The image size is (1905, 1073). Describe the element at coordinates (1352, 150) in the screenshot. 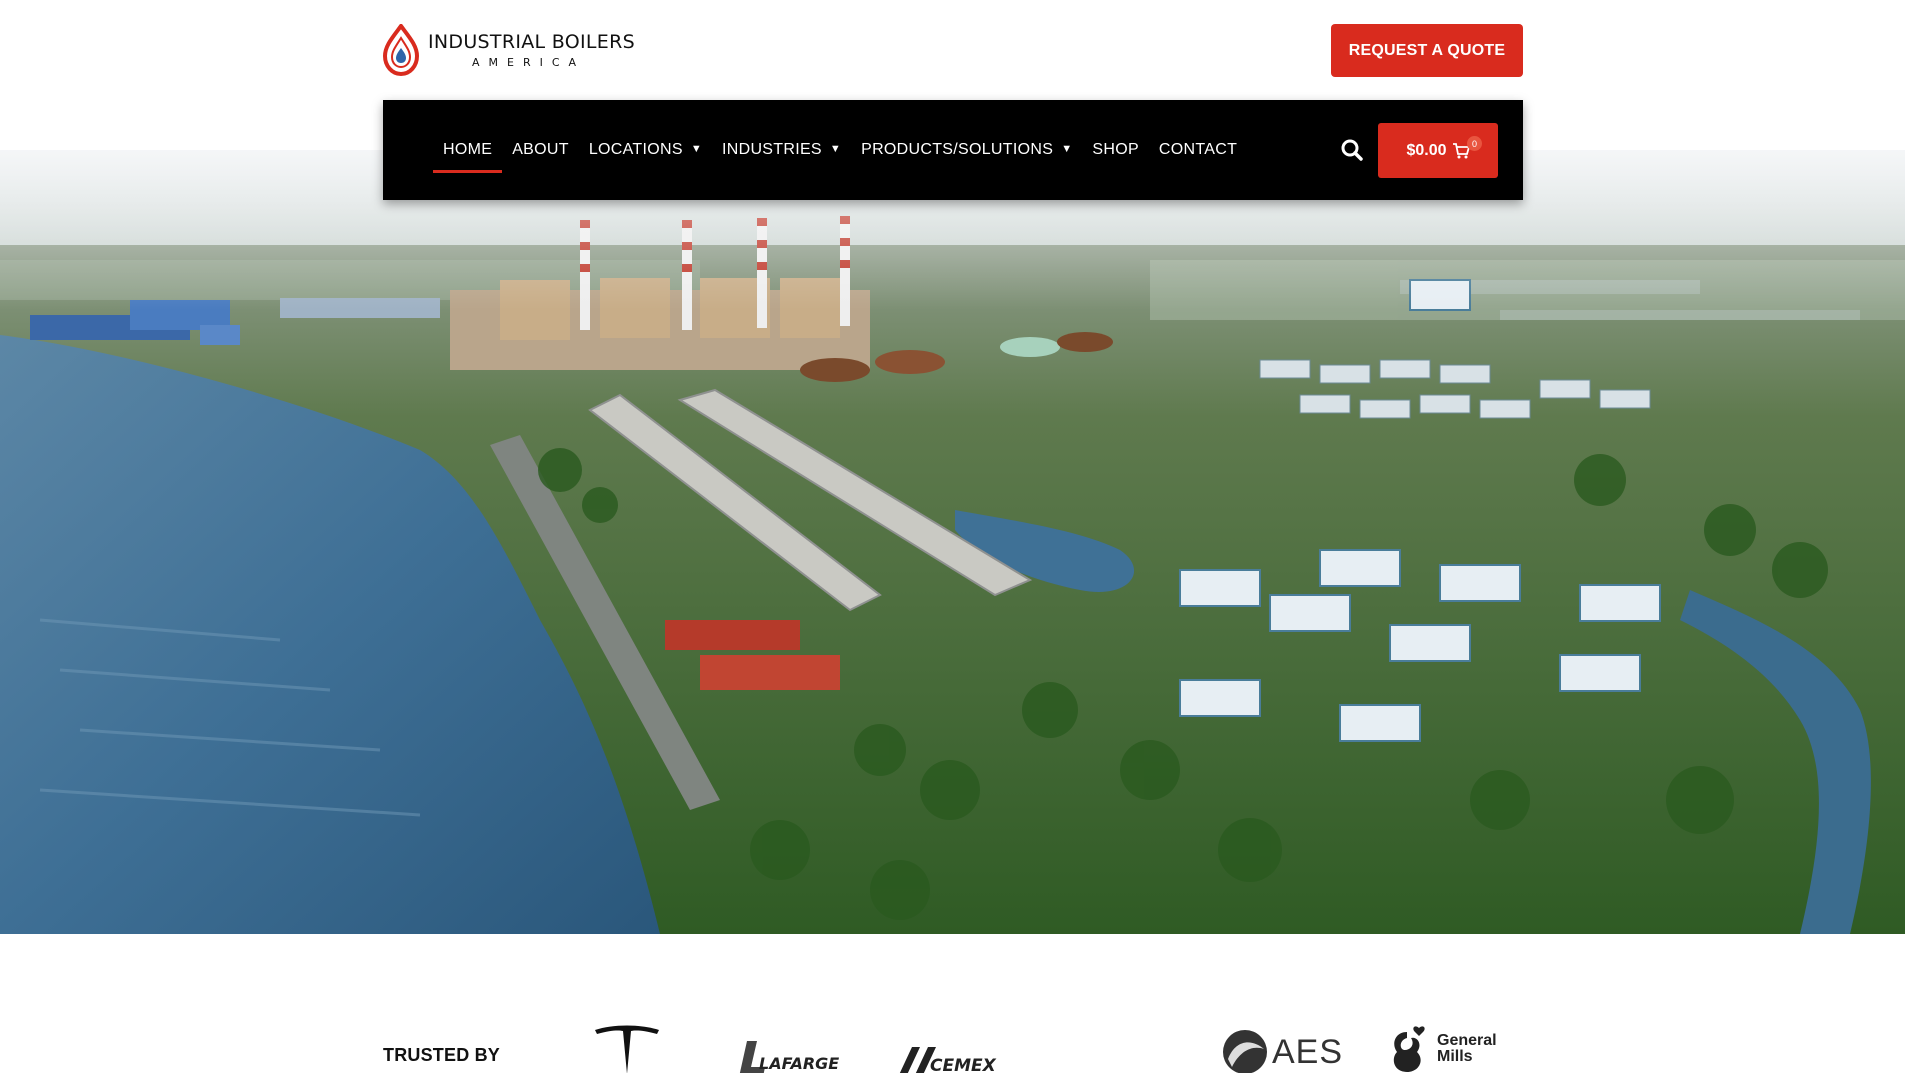

I see `search-icon` at that location.